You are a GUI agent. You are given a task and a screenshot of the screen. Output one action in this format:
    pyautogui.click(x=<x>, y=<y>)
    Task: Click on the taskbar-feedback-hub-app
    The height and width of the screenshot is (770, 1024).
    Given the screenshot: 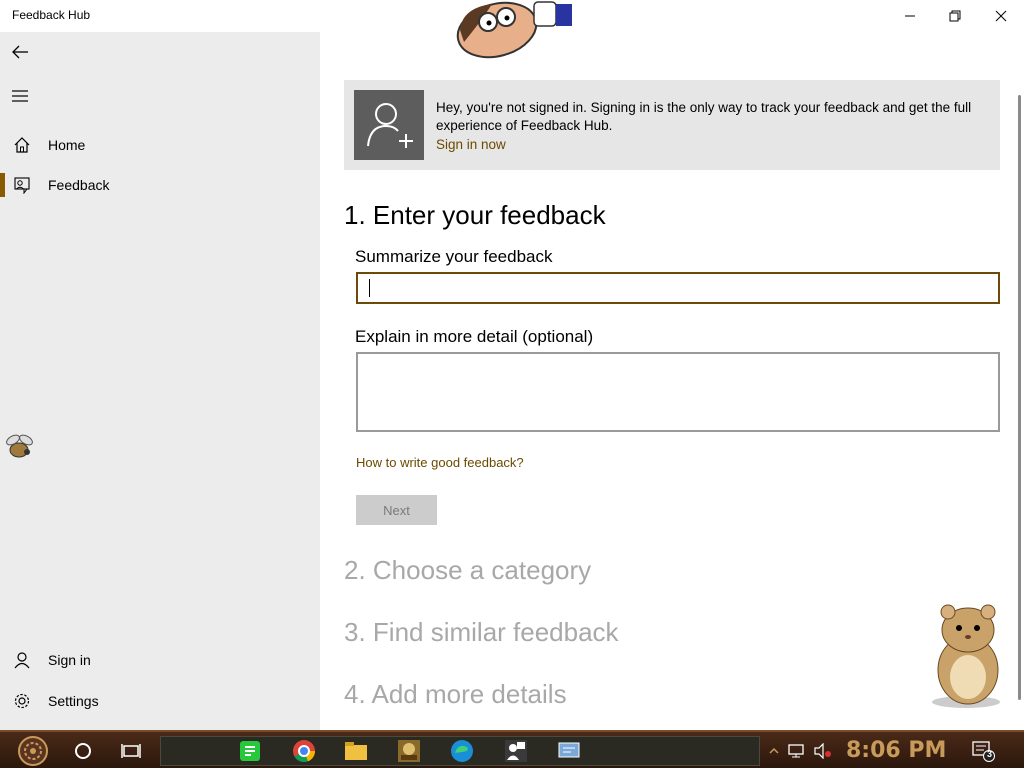 What is the action you would take?
    pyautogui.click(x=516, y=751)
    